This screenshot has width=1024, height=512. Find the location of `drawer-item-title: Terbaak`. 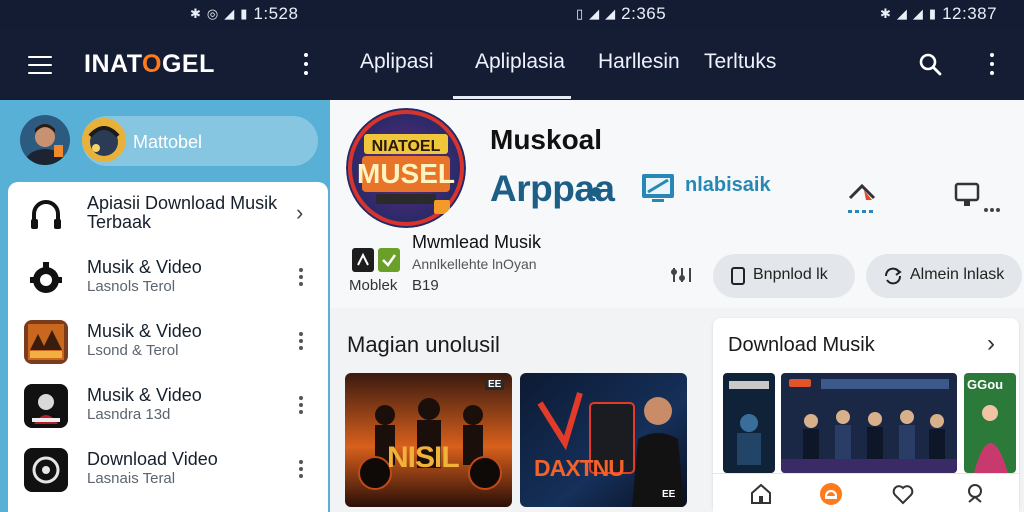

drawer-item-title: Terbaak is located at coordinates (119, 222).